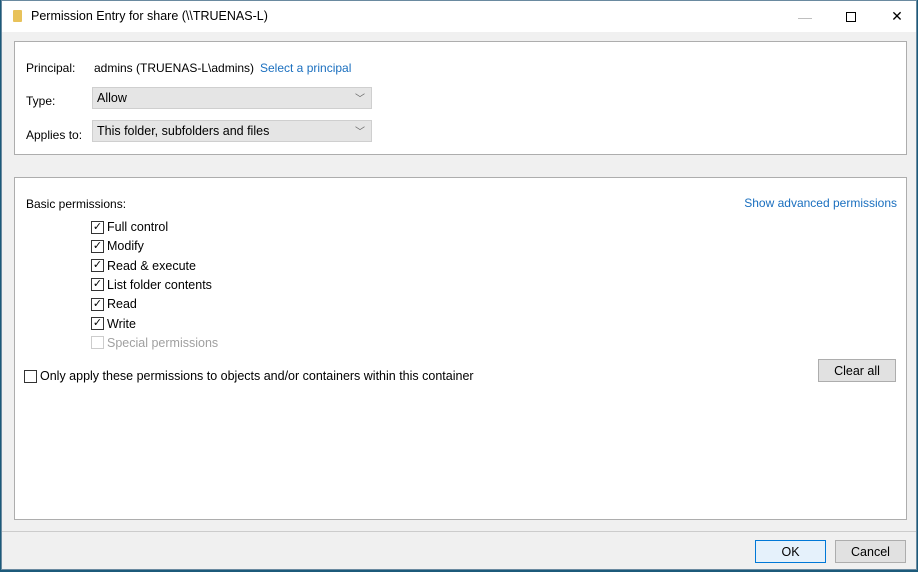 The image size is (918, 572). I want to click on permission-checkbox: ✓ Write, so click(113, 324).